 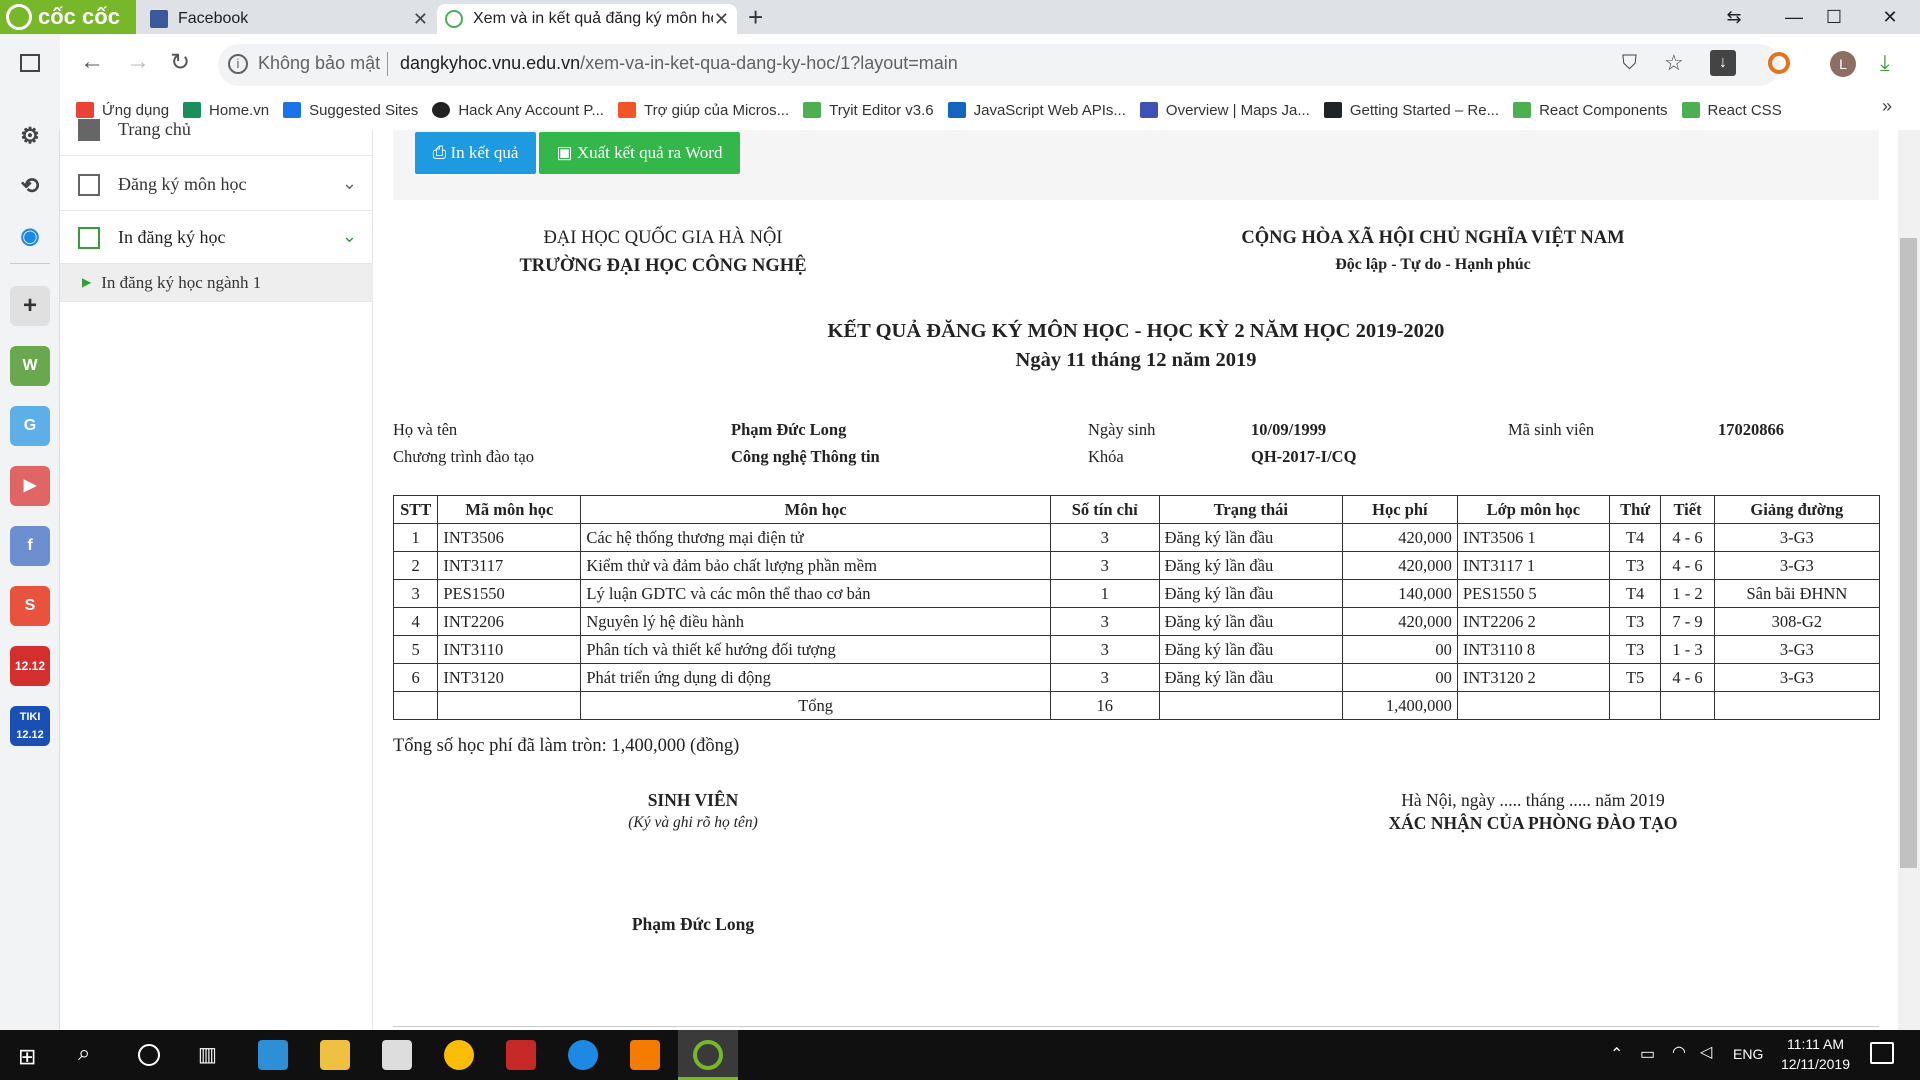 I want to click on system-clock: 11:11 AM 12/11/2019, so click(x=1815, y=1054).